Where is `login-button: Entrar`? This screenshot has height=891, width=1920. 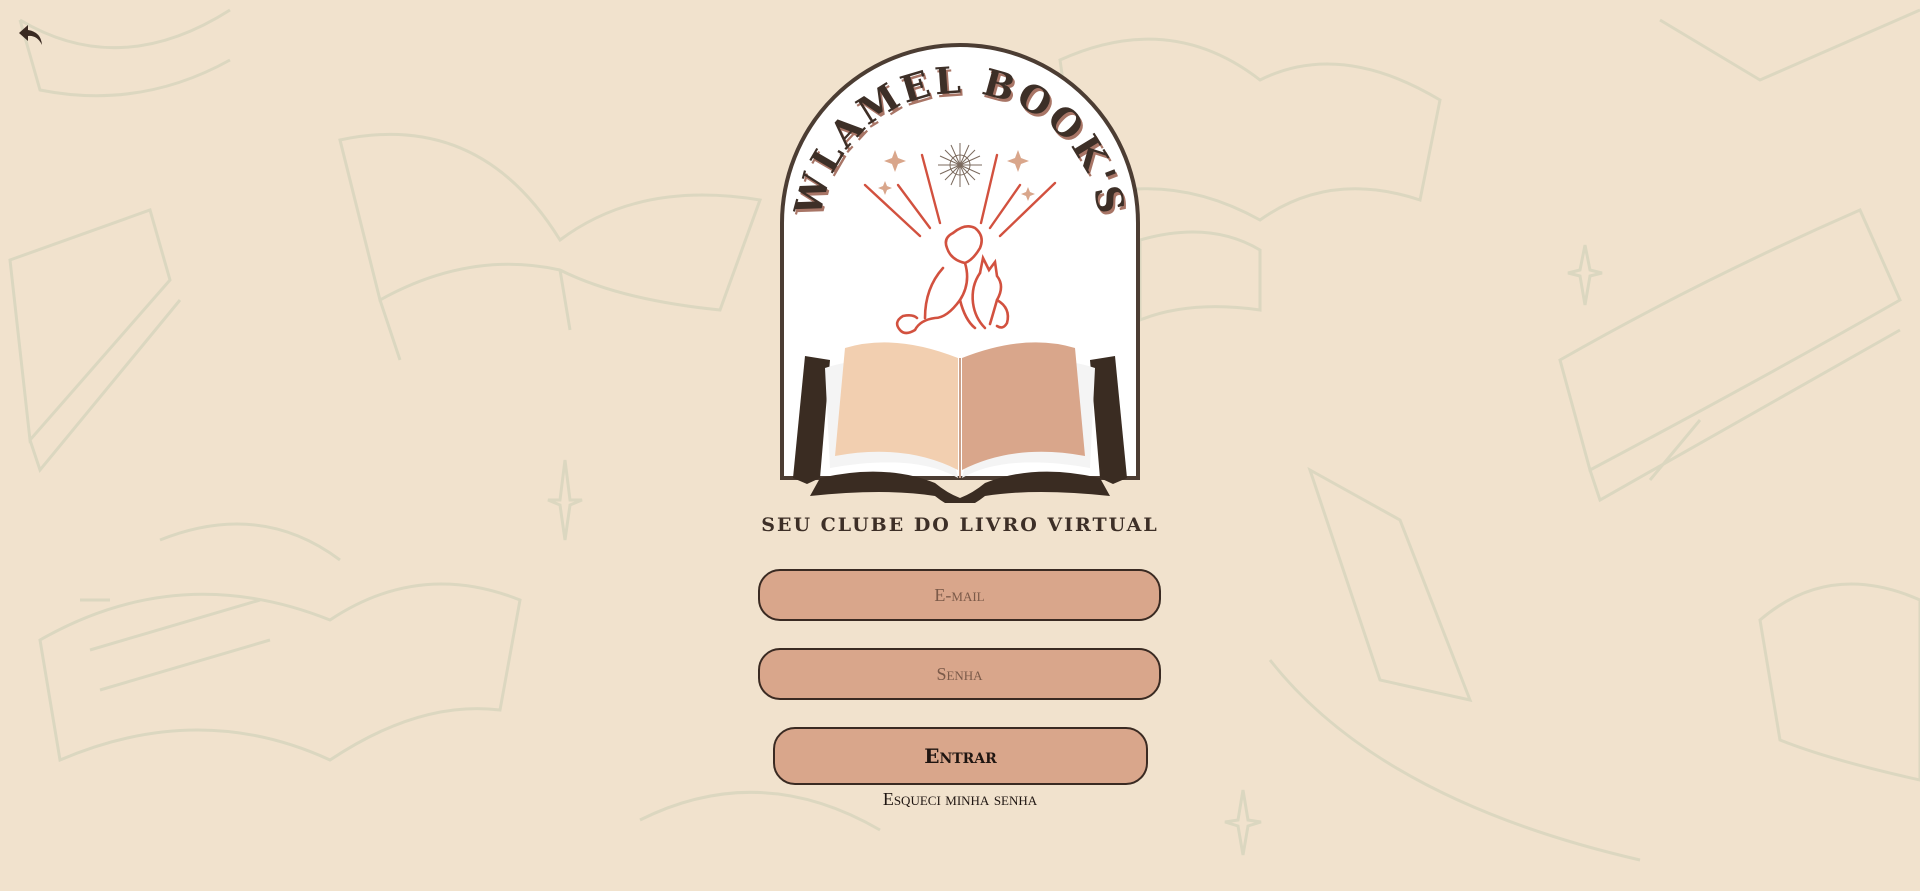
login-button: Entrar is located at coordinates (960, 756).